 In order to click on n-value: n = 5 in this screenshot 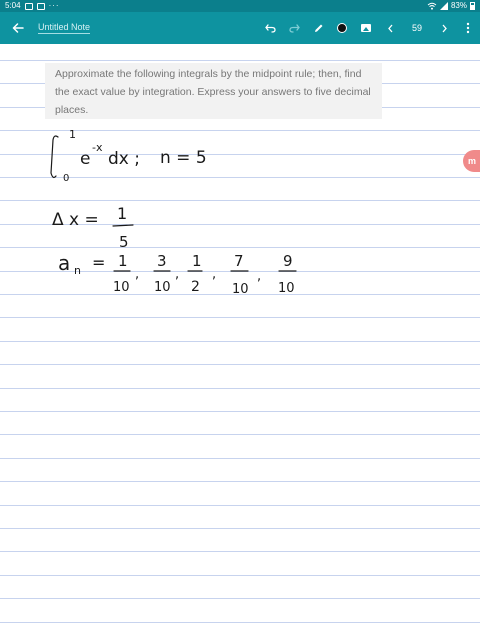, I will do `click(183, 158)`.